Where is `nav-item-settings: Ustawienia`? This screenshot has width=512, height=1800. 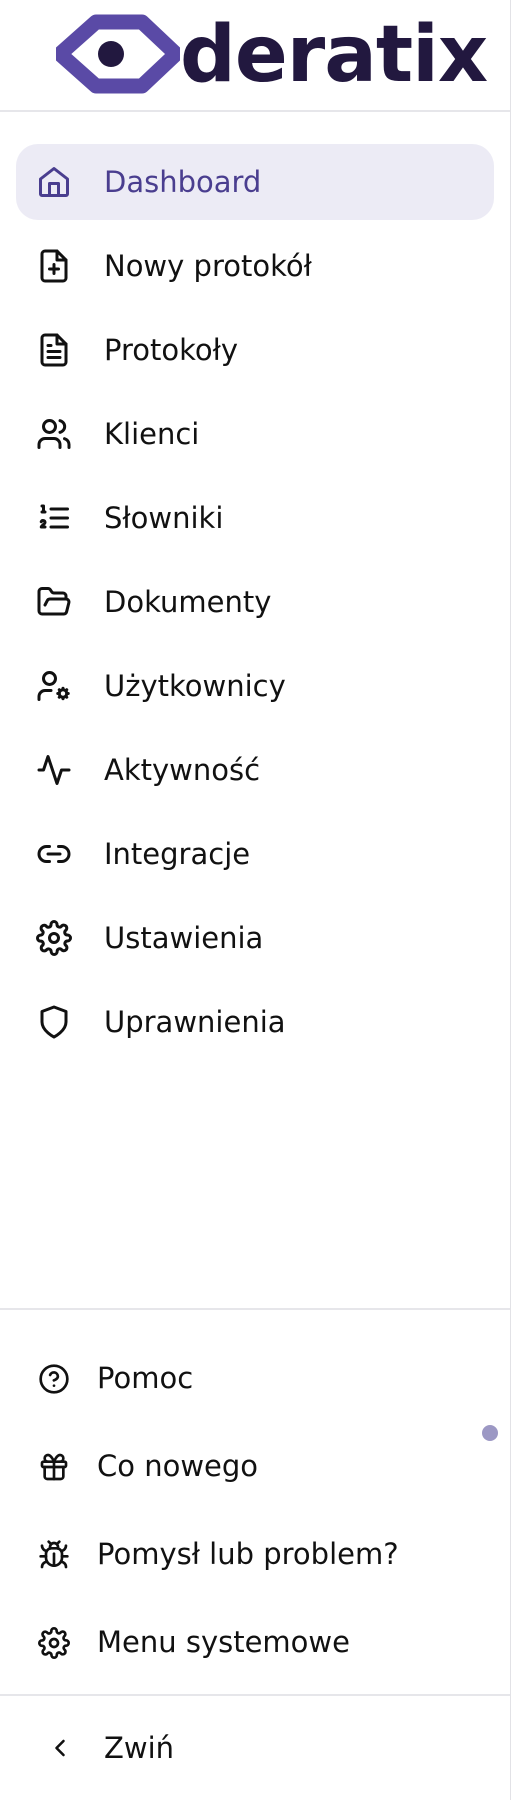
nav-item-settings: Ustawienia is located at coordinates (255, 938).